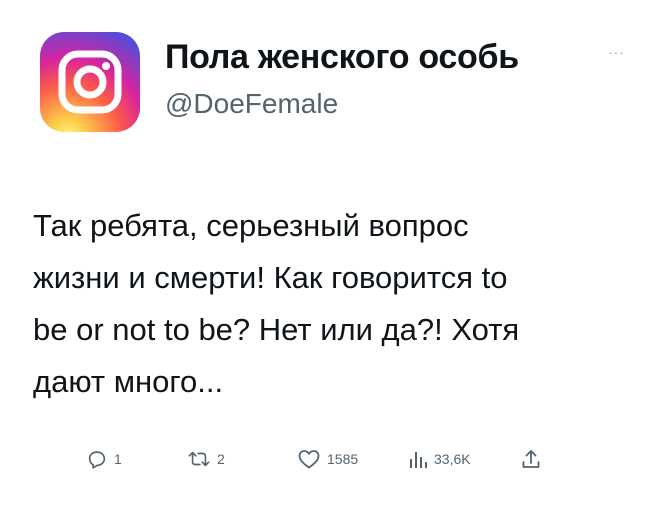  What do you see at coordinates (309, 459) in the screenshot?
I see `heart-icon` at bounding box center [309, 459].